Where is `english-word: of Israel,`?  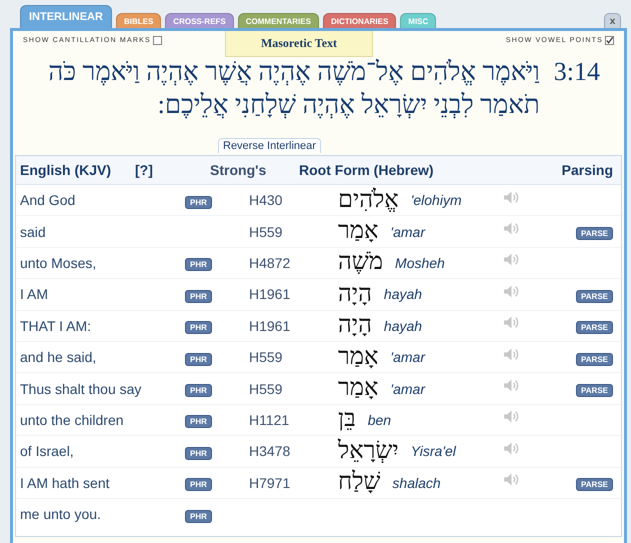 english-word: of Israel, is located at coordinates (47, 451).